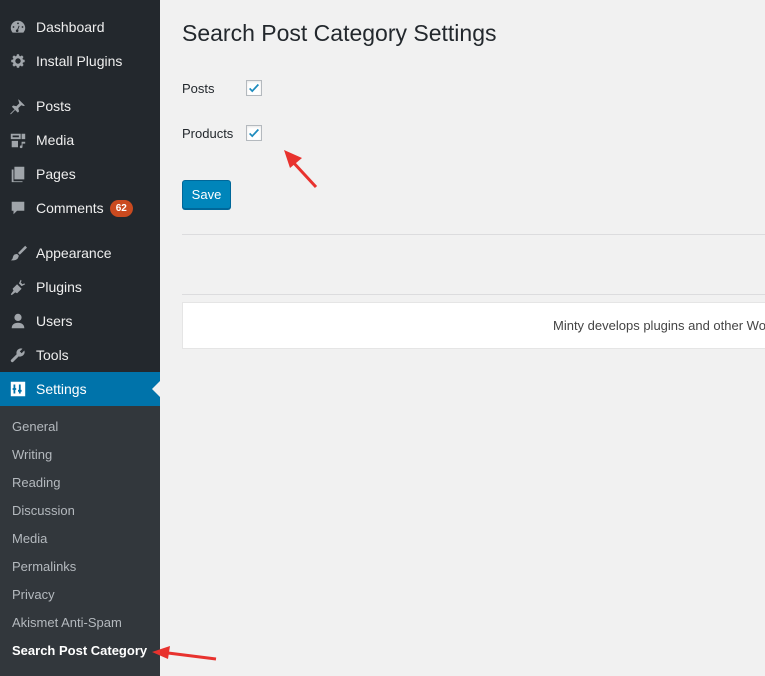 This screenshot has width=765, height=676. Describe the element at coordinates (61, 389) in the screenshot. I see `sidebar-item-label: Settings` at that location.